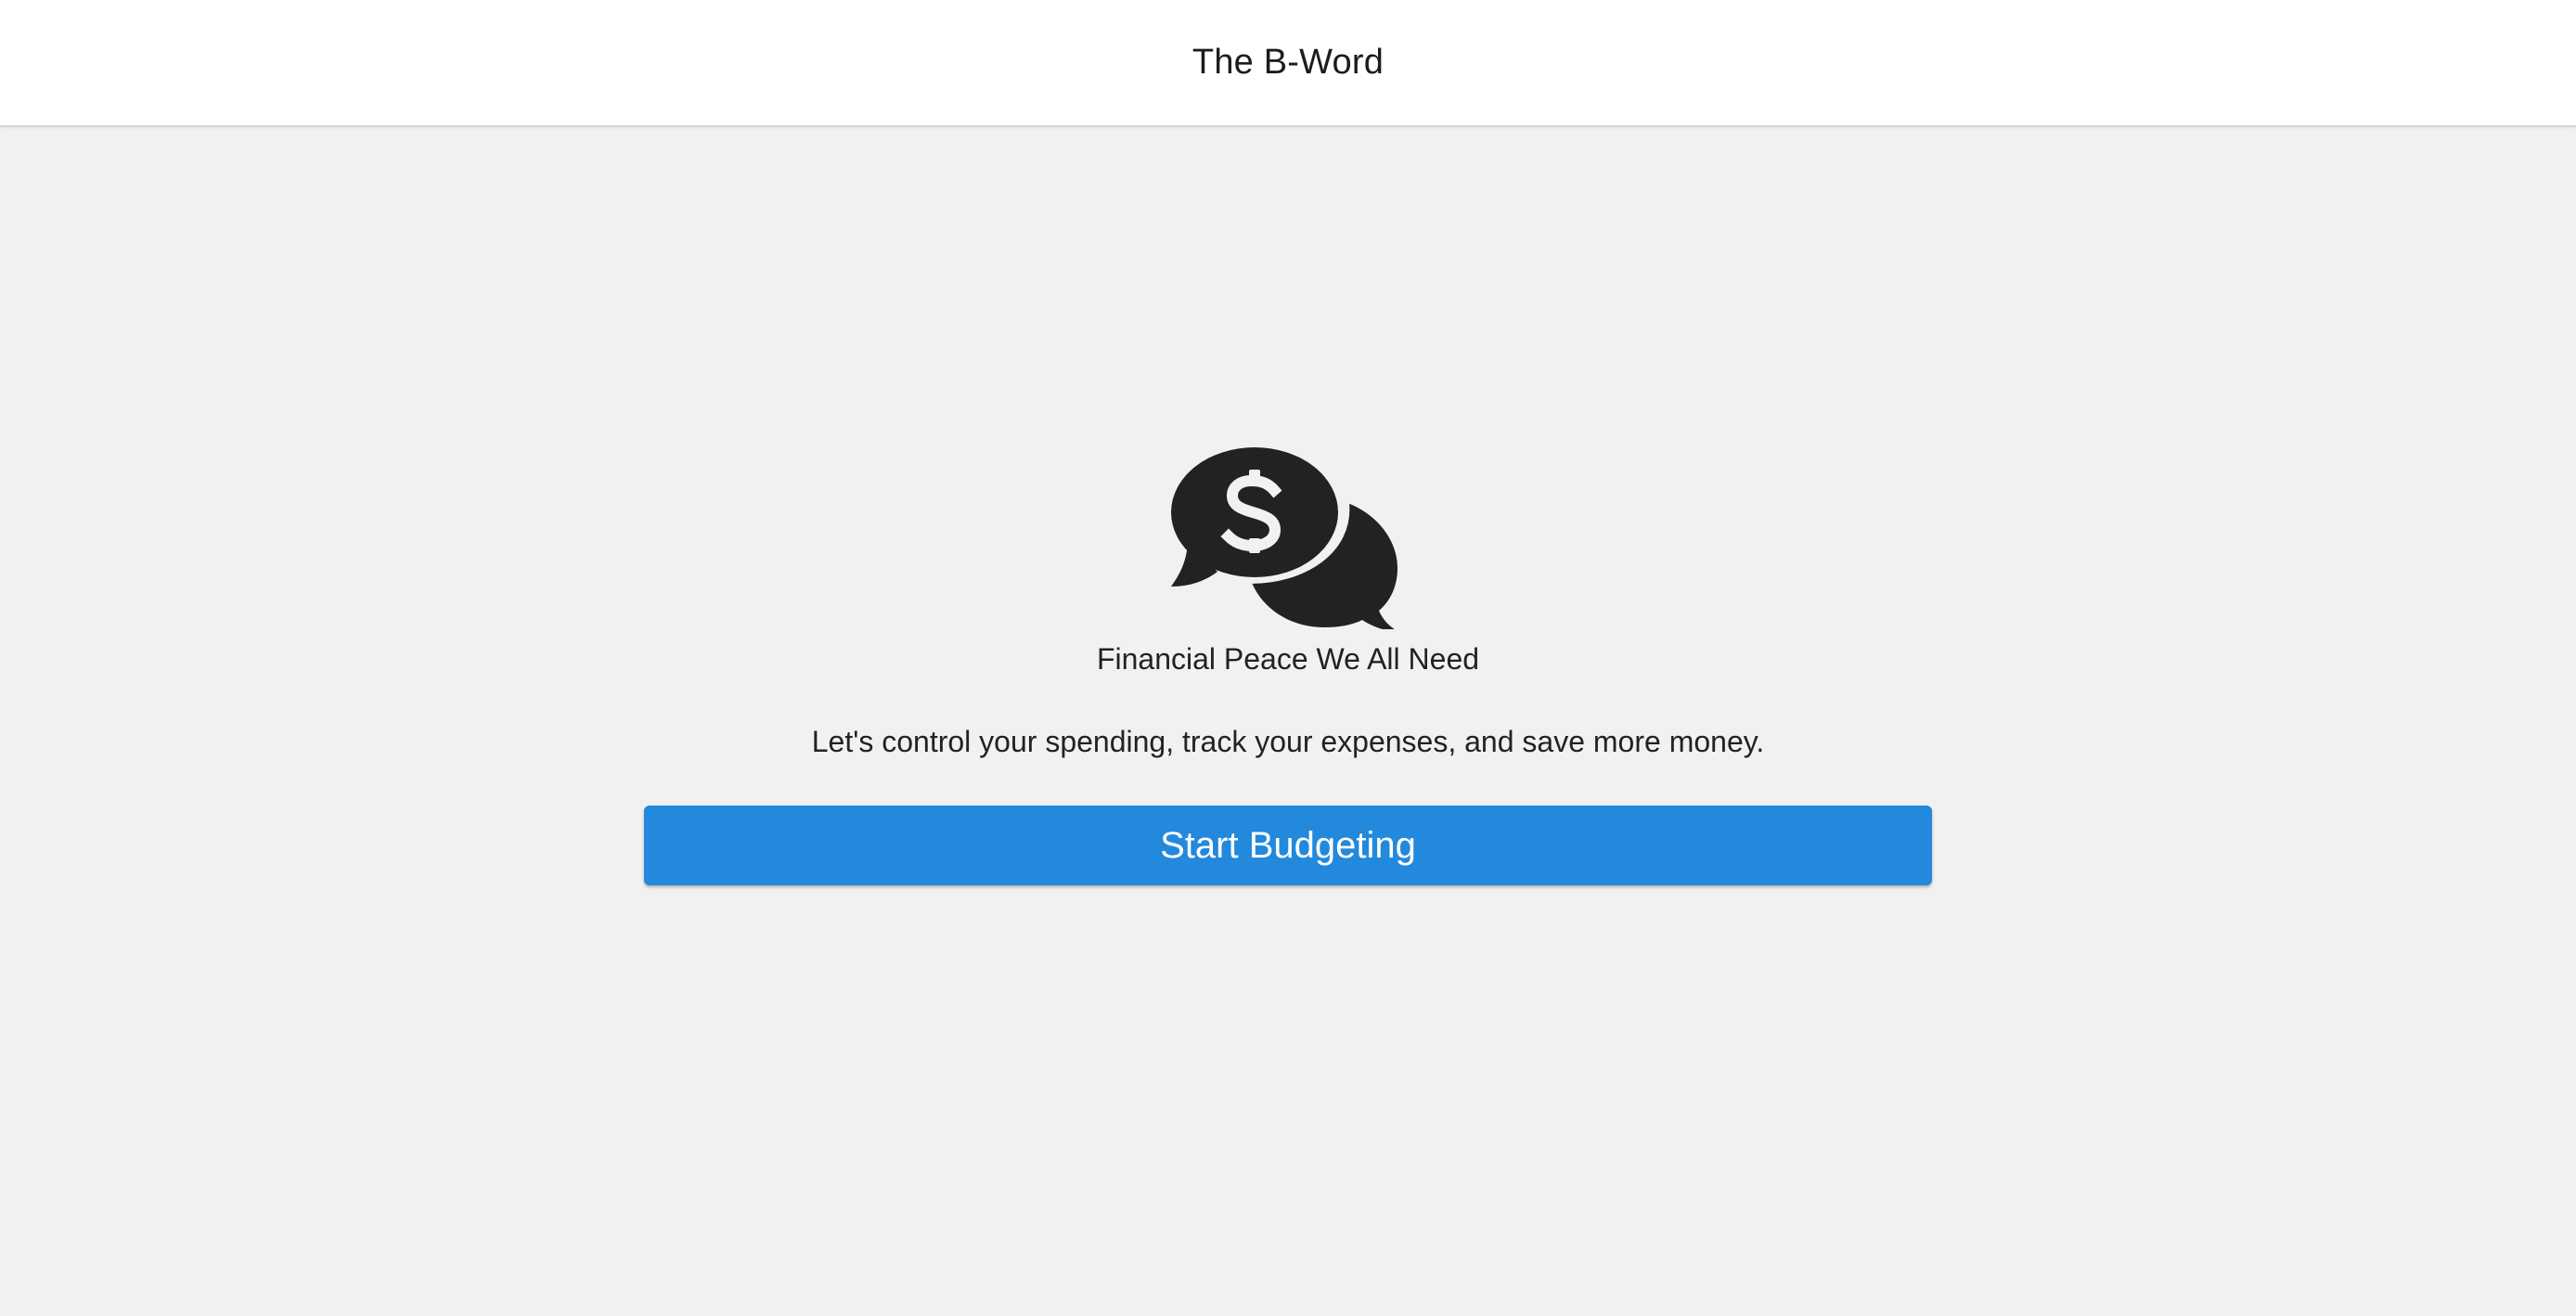 This screenshot has width=2576, height=1316. I want to click on app-title: The B-Word, so click(1288, 62).